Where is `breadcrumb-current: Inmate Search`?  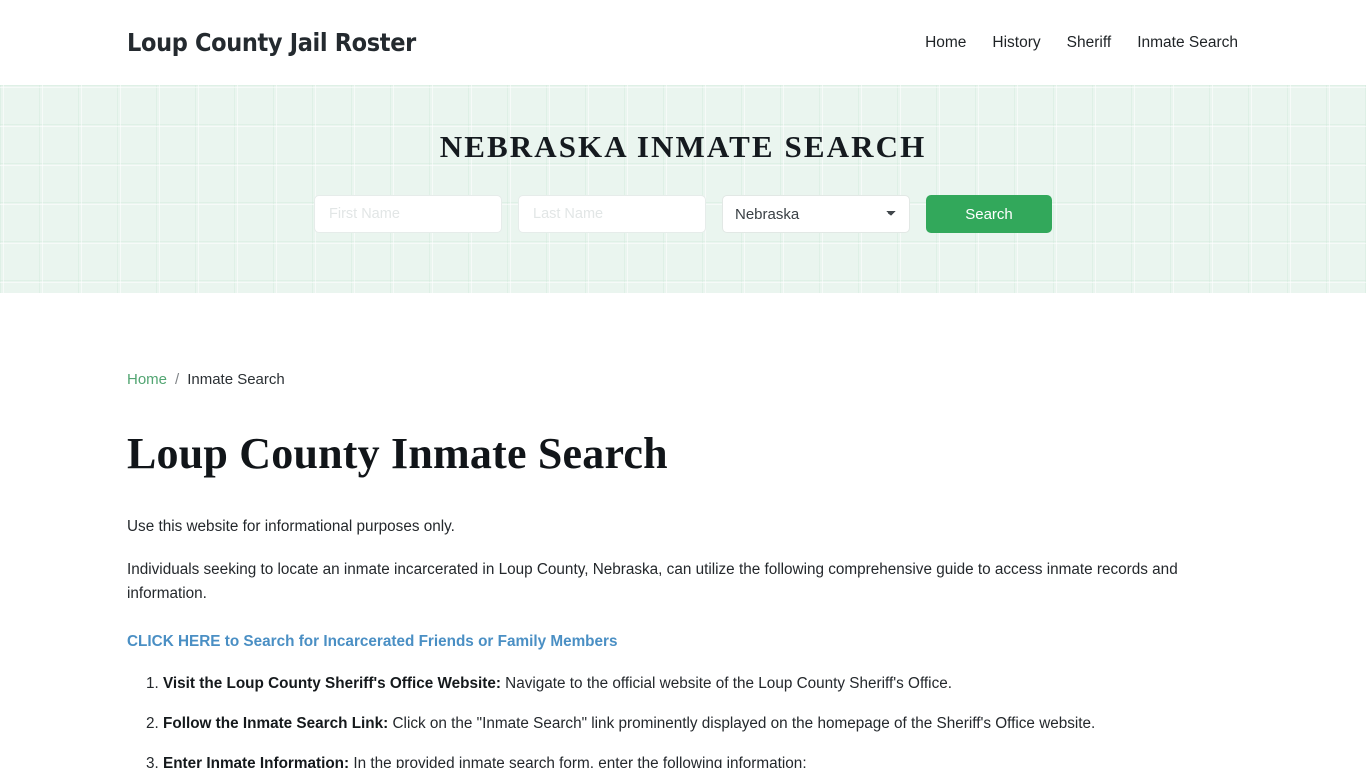
breadcrumb-current: Inmate Search is located at coordinates (236, 379).